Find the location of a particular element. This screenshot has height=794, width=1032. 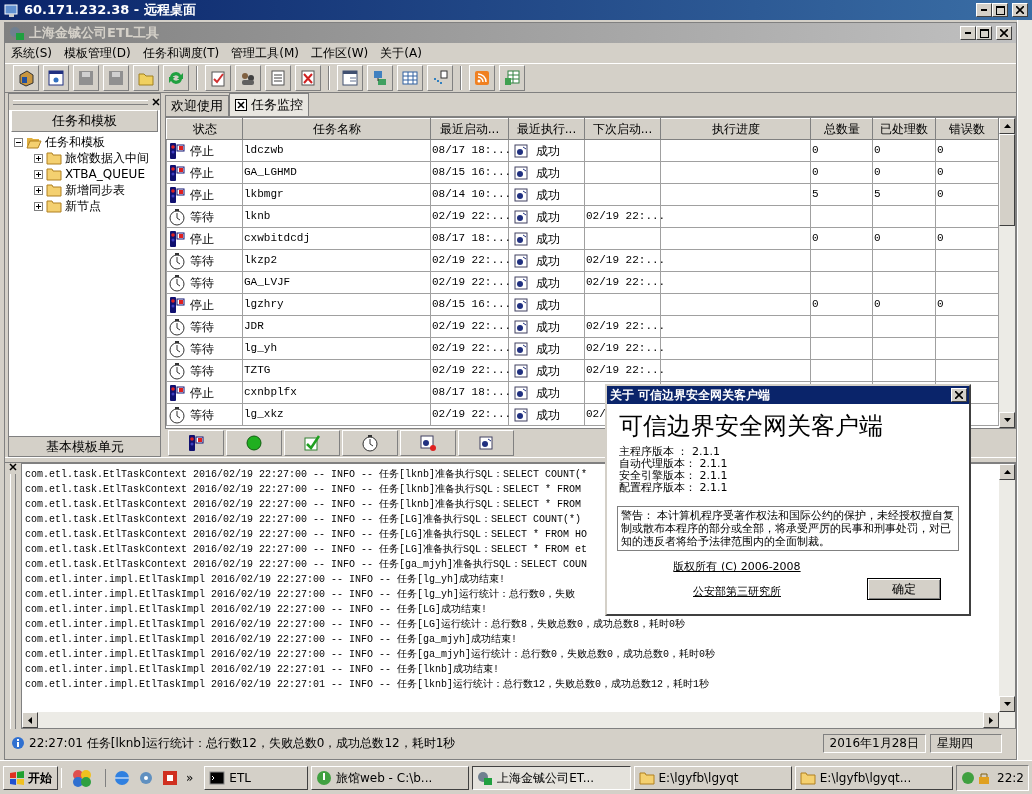

tree-item: 旅馆数据入中间 is located at coordinates (107, 158).